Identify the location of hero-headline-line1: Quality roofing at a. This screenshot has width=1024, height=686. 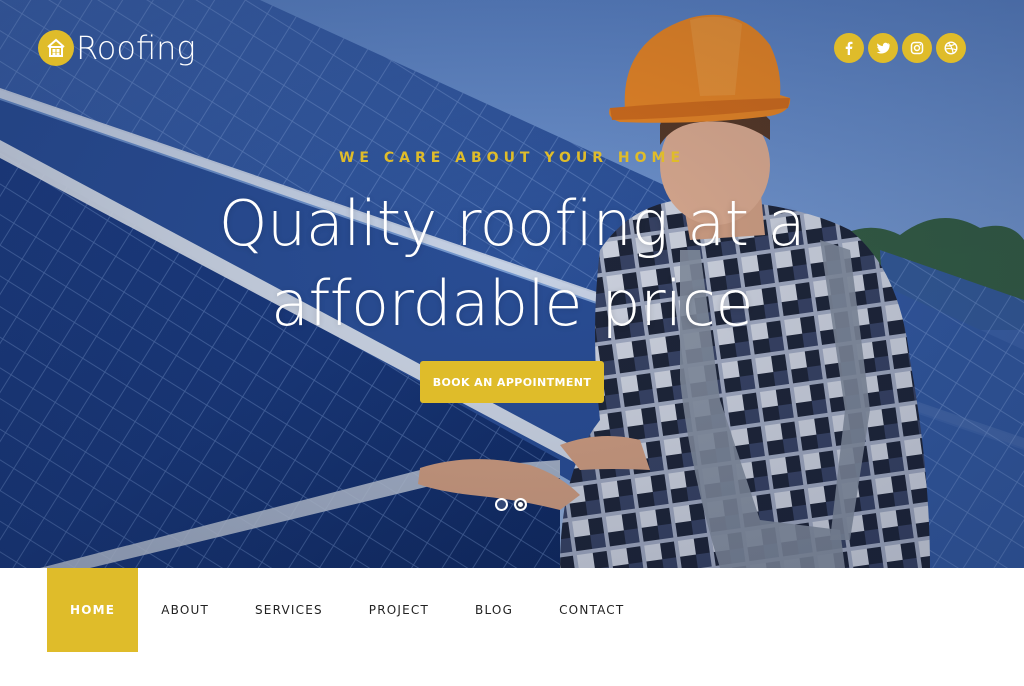
(512, 223).